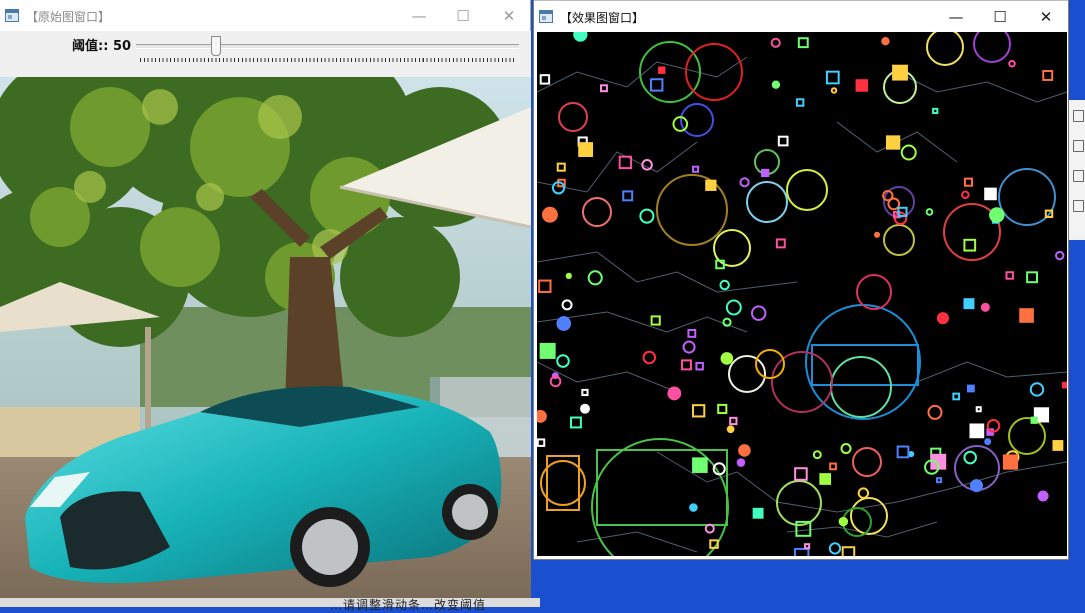  I want to click on threshold-label-text: 阈值:, so click(88, 46).